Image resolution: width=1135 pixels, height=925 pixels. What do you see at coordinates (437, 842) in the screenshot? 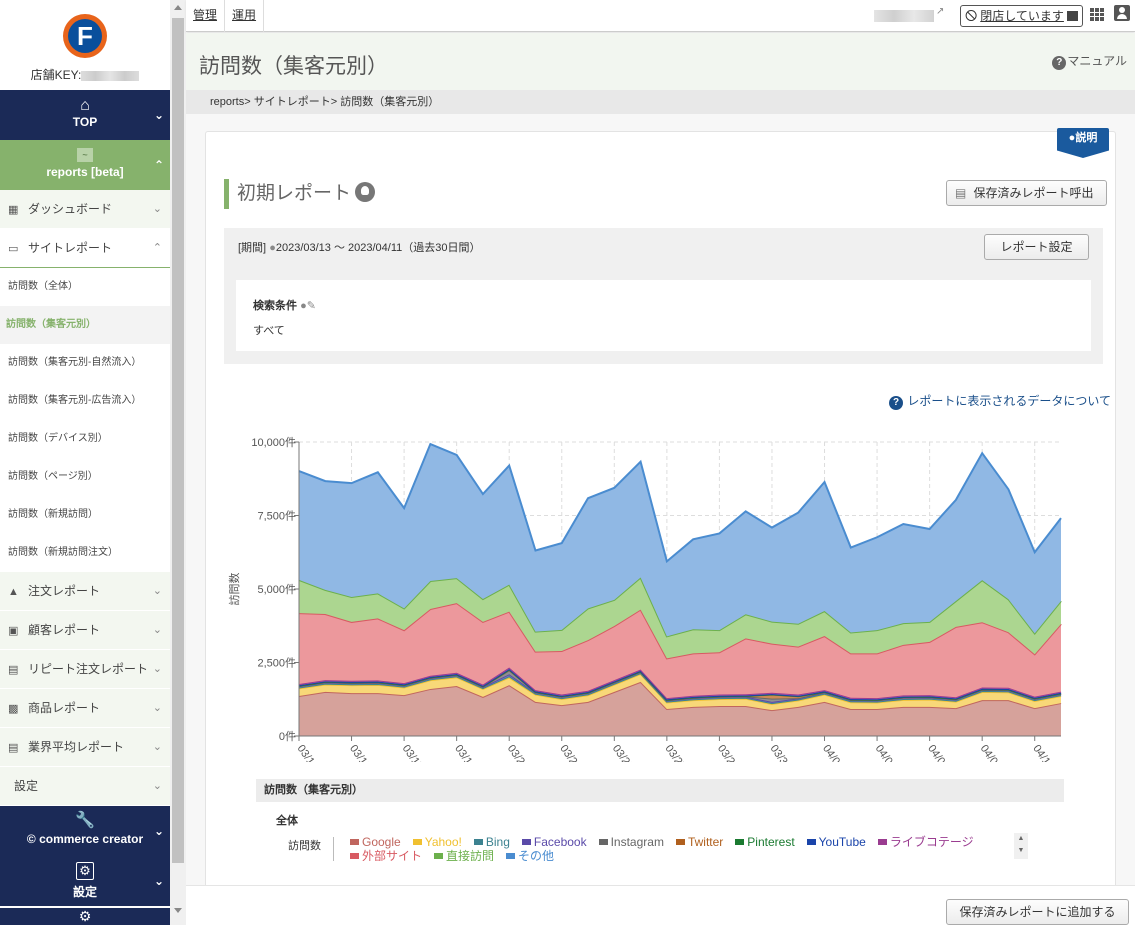
I see `legend-item: Yahoo!` at bounding box center [437, 842].